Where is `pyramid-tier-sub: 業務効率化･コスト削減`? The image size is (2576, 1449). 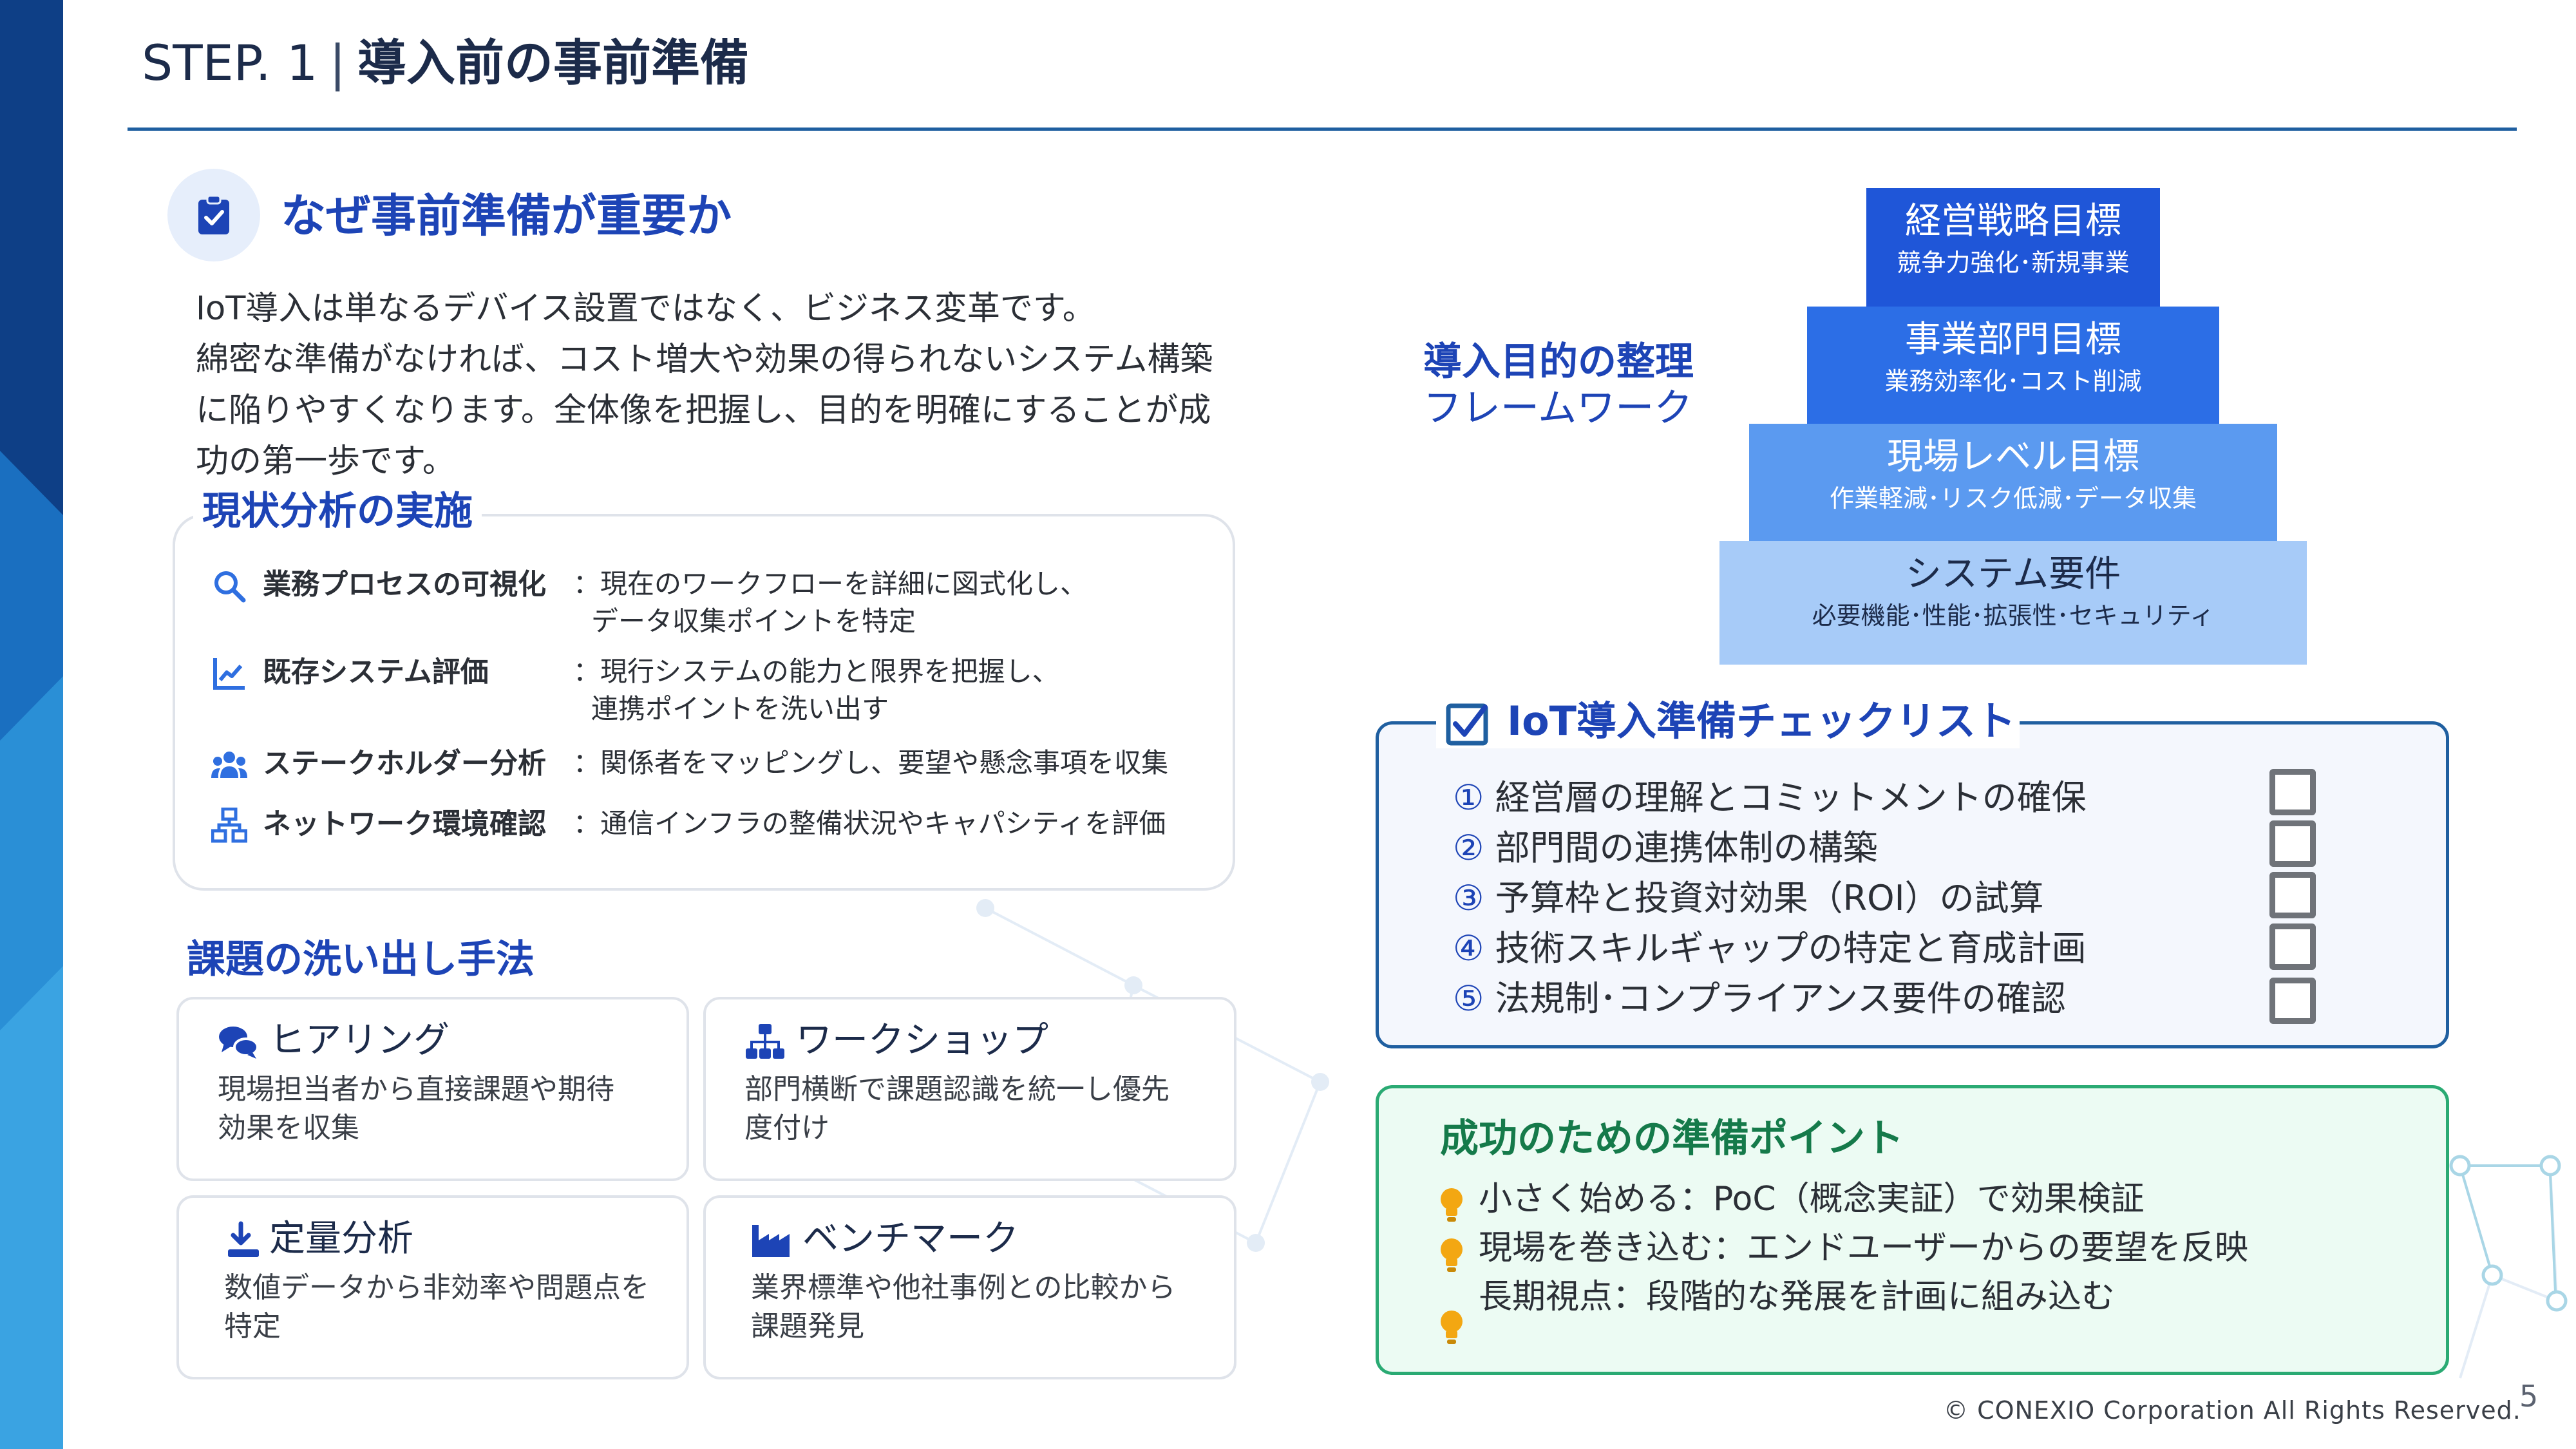
pyramid-tier-sub: 業務効率化･コスト削減 is located at coordinates (2013, 381).